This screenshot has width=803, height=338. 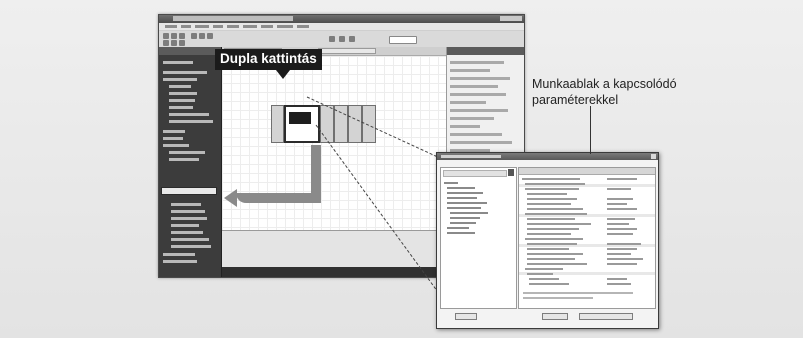 What do you see at coordinates (653, 156) in the screenshot?
I see `close-icon` at bounding box center [653, 156].